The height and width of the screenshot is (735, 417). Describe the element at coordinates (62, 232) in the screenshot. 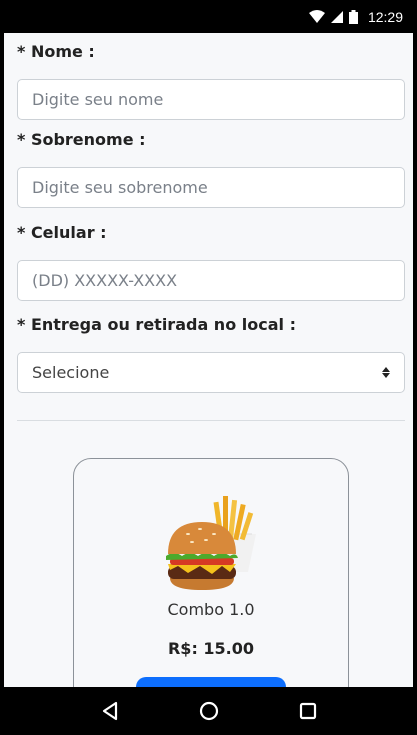

I see `phone-label: * Celular :` at that location.